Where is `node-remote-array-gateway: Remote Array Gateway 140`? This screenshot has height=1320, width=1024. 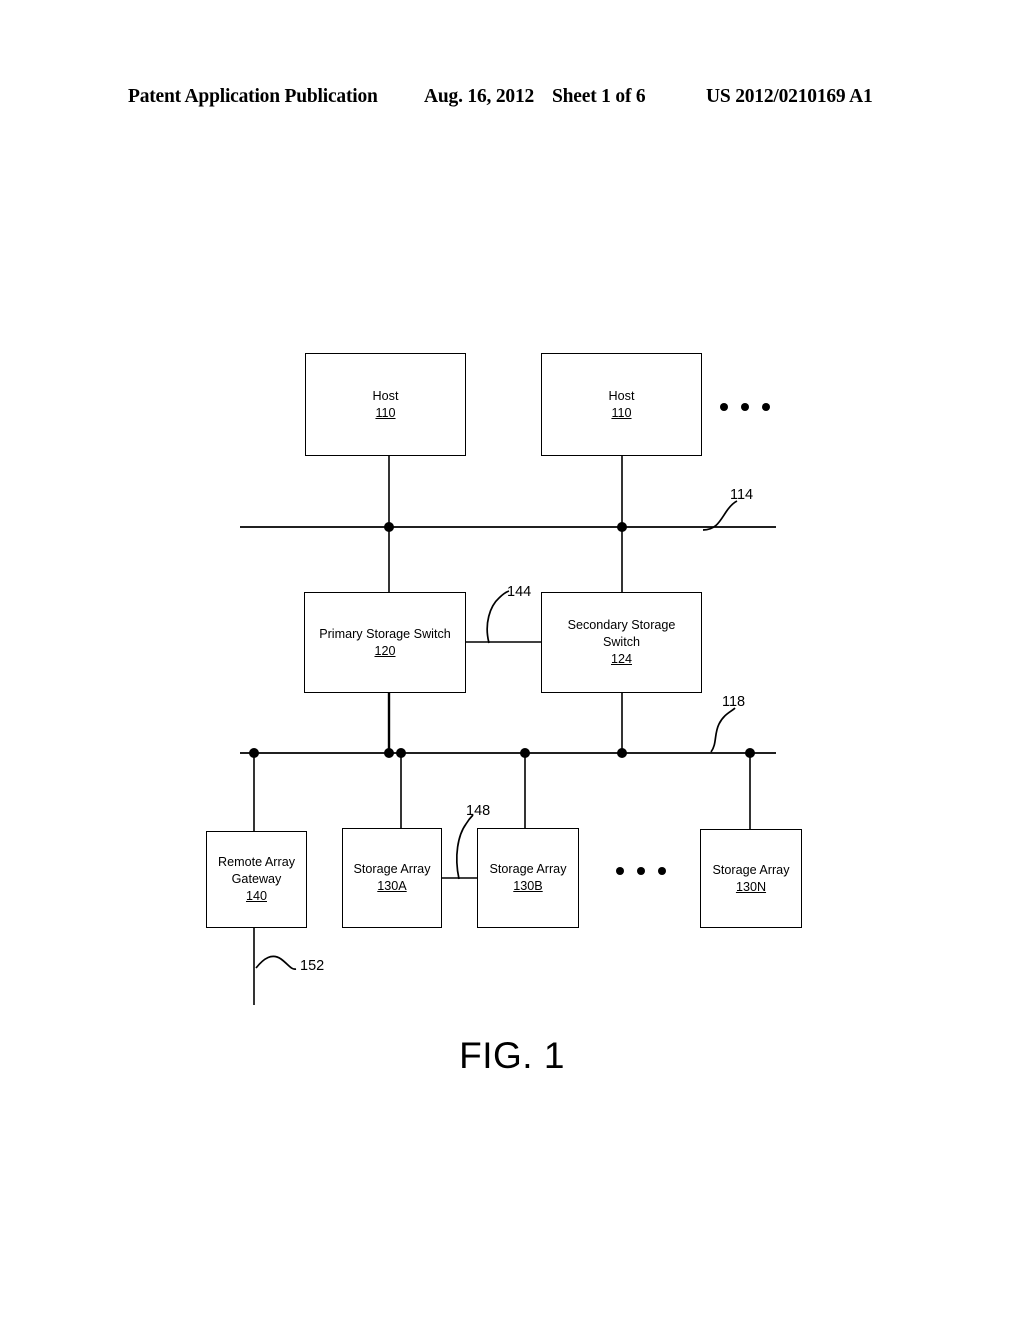 node-remote-array-gateway: Remote Array Gateway 140 is located at coordinates (256, 879).